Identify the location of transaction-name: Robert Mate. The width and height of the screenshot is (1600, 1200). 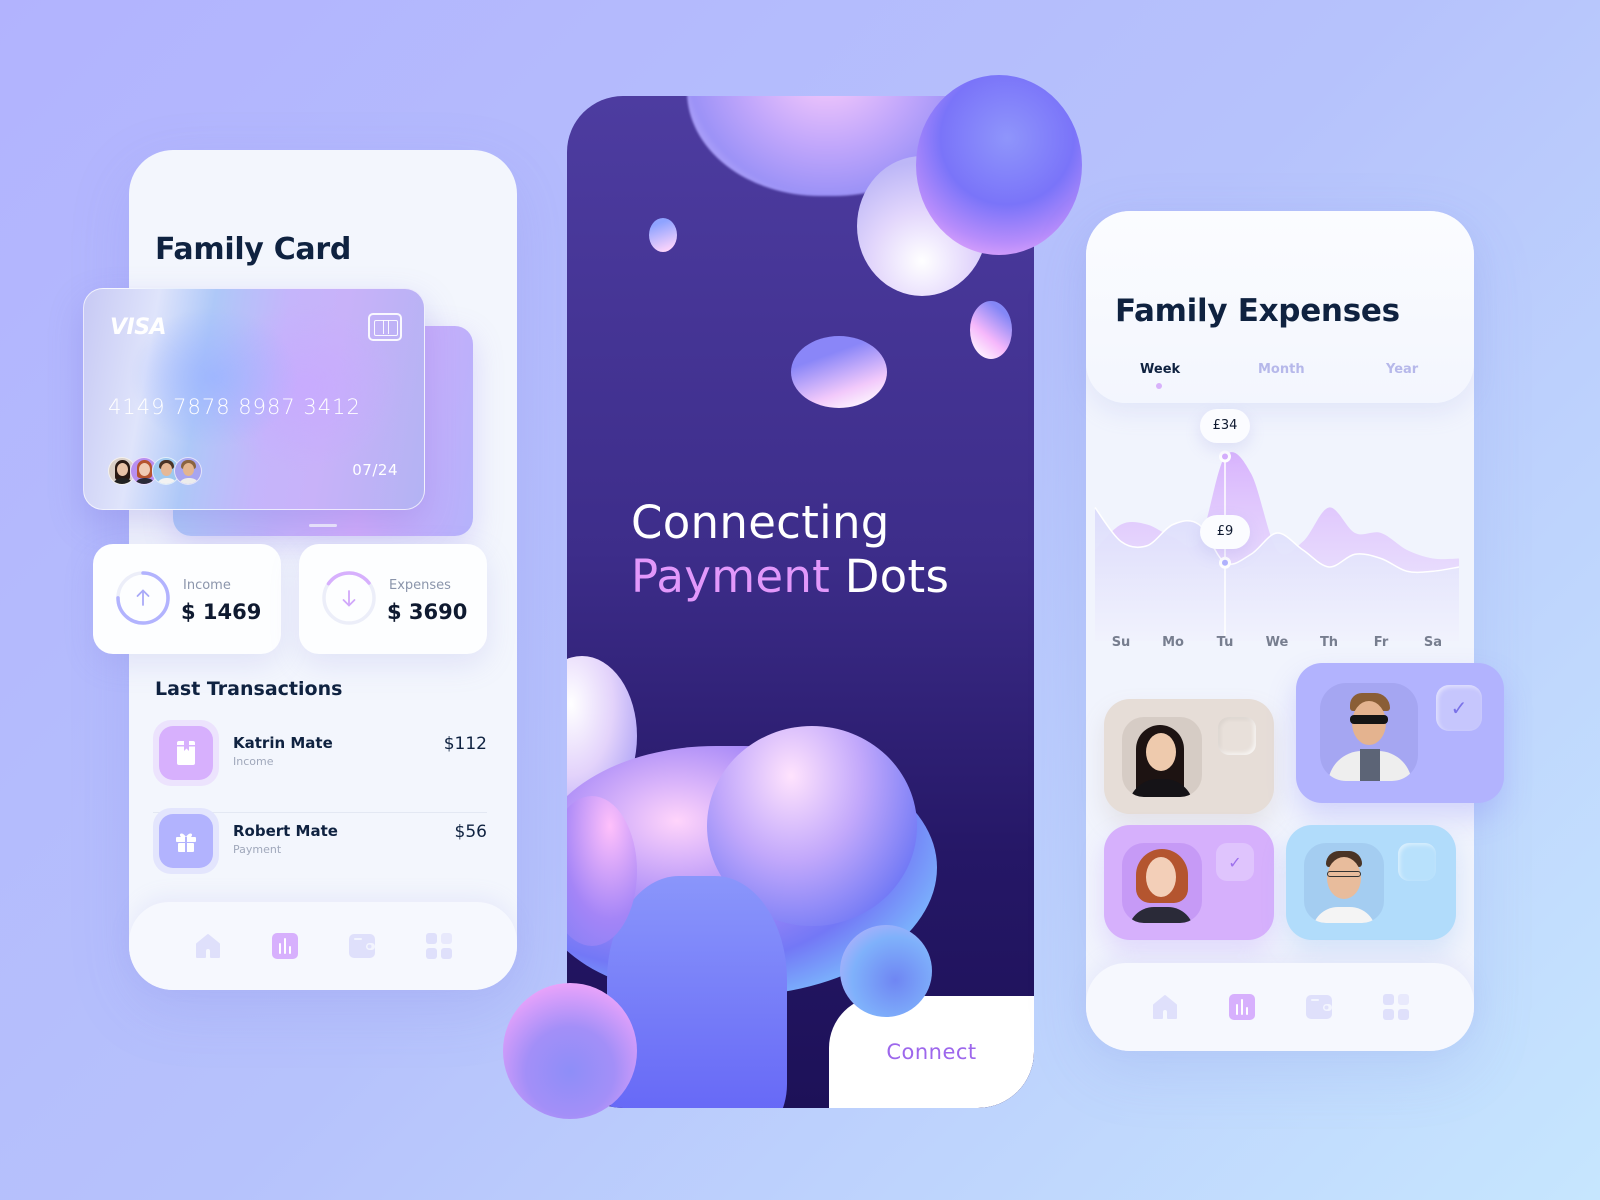
(285, 831).